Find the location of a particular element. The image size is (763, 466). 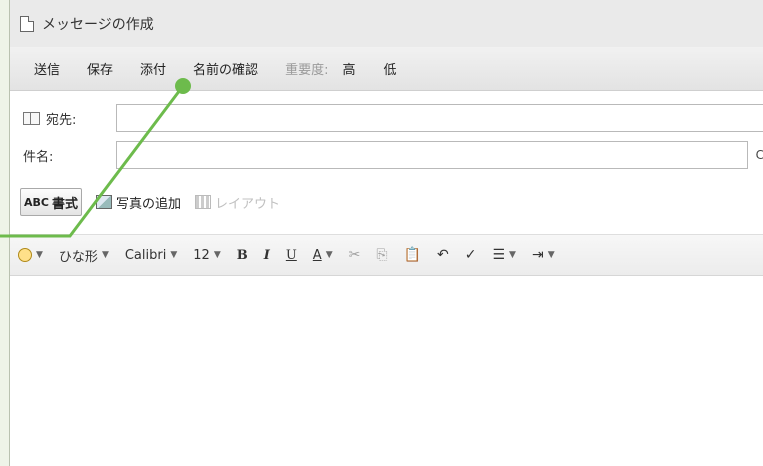

to-input is located at coordinates (439, 118).